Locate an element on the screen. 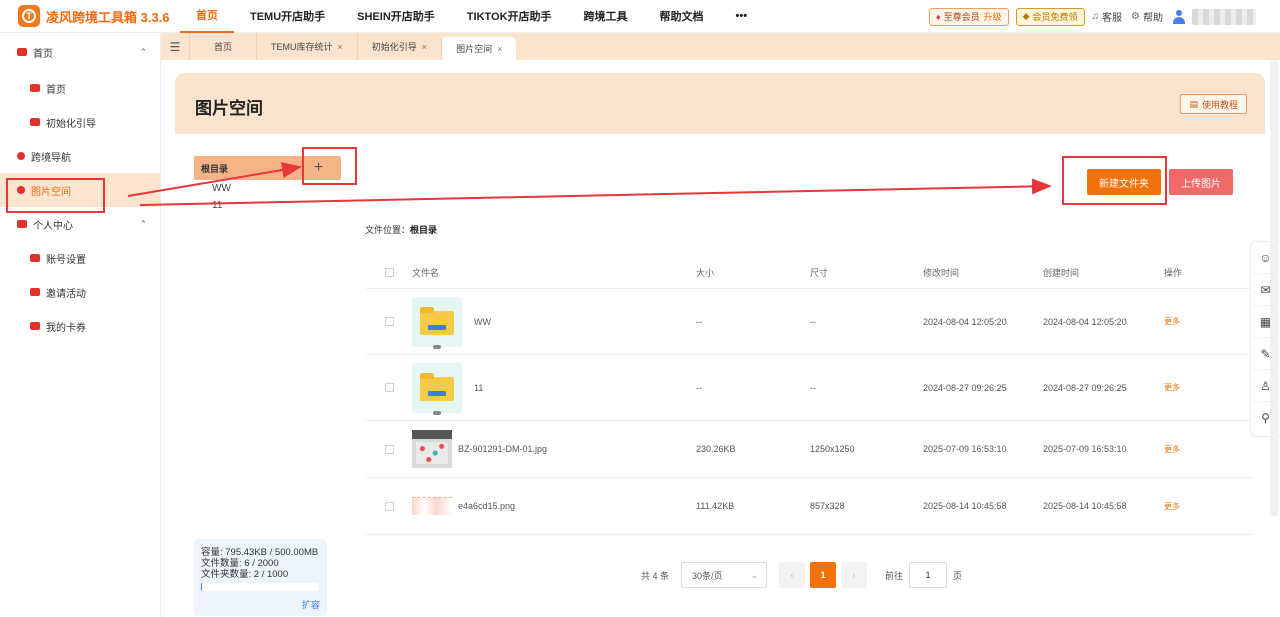  top-nav-item: 首页 is located at coordinates (207, 16).